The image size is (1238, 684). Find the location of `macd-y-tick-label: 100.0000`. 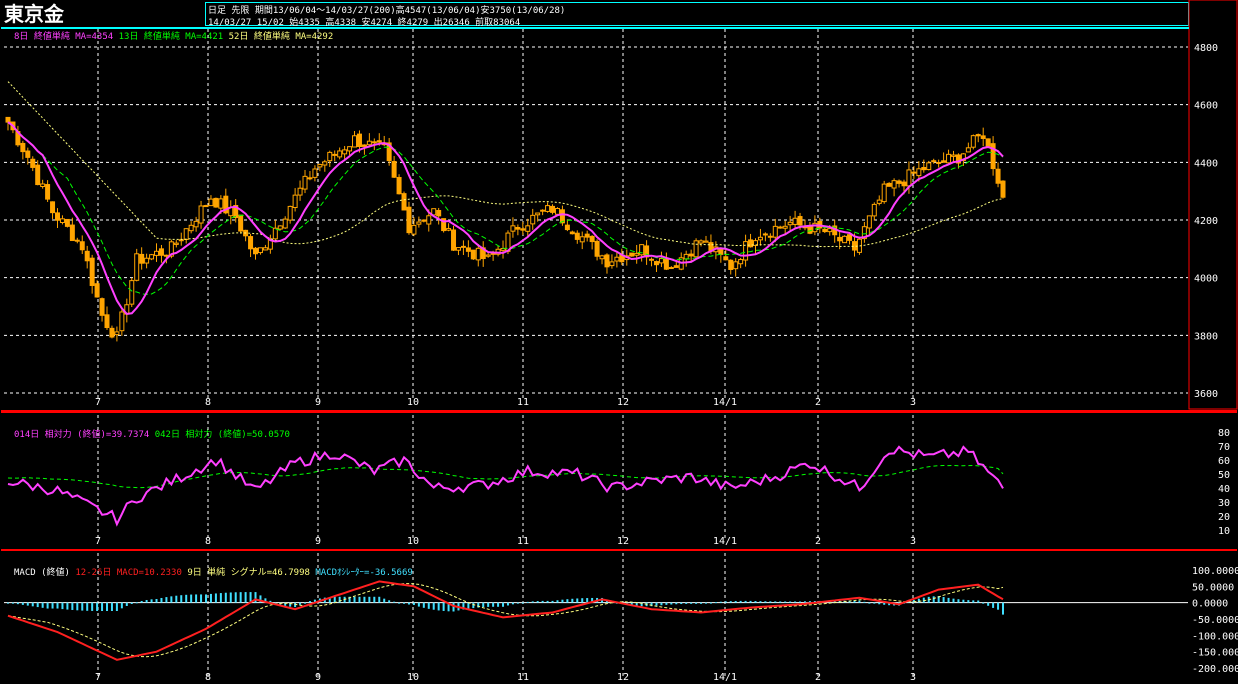

macd-y-tick-label: 100.0000 is located at coordinates (1215, 571).